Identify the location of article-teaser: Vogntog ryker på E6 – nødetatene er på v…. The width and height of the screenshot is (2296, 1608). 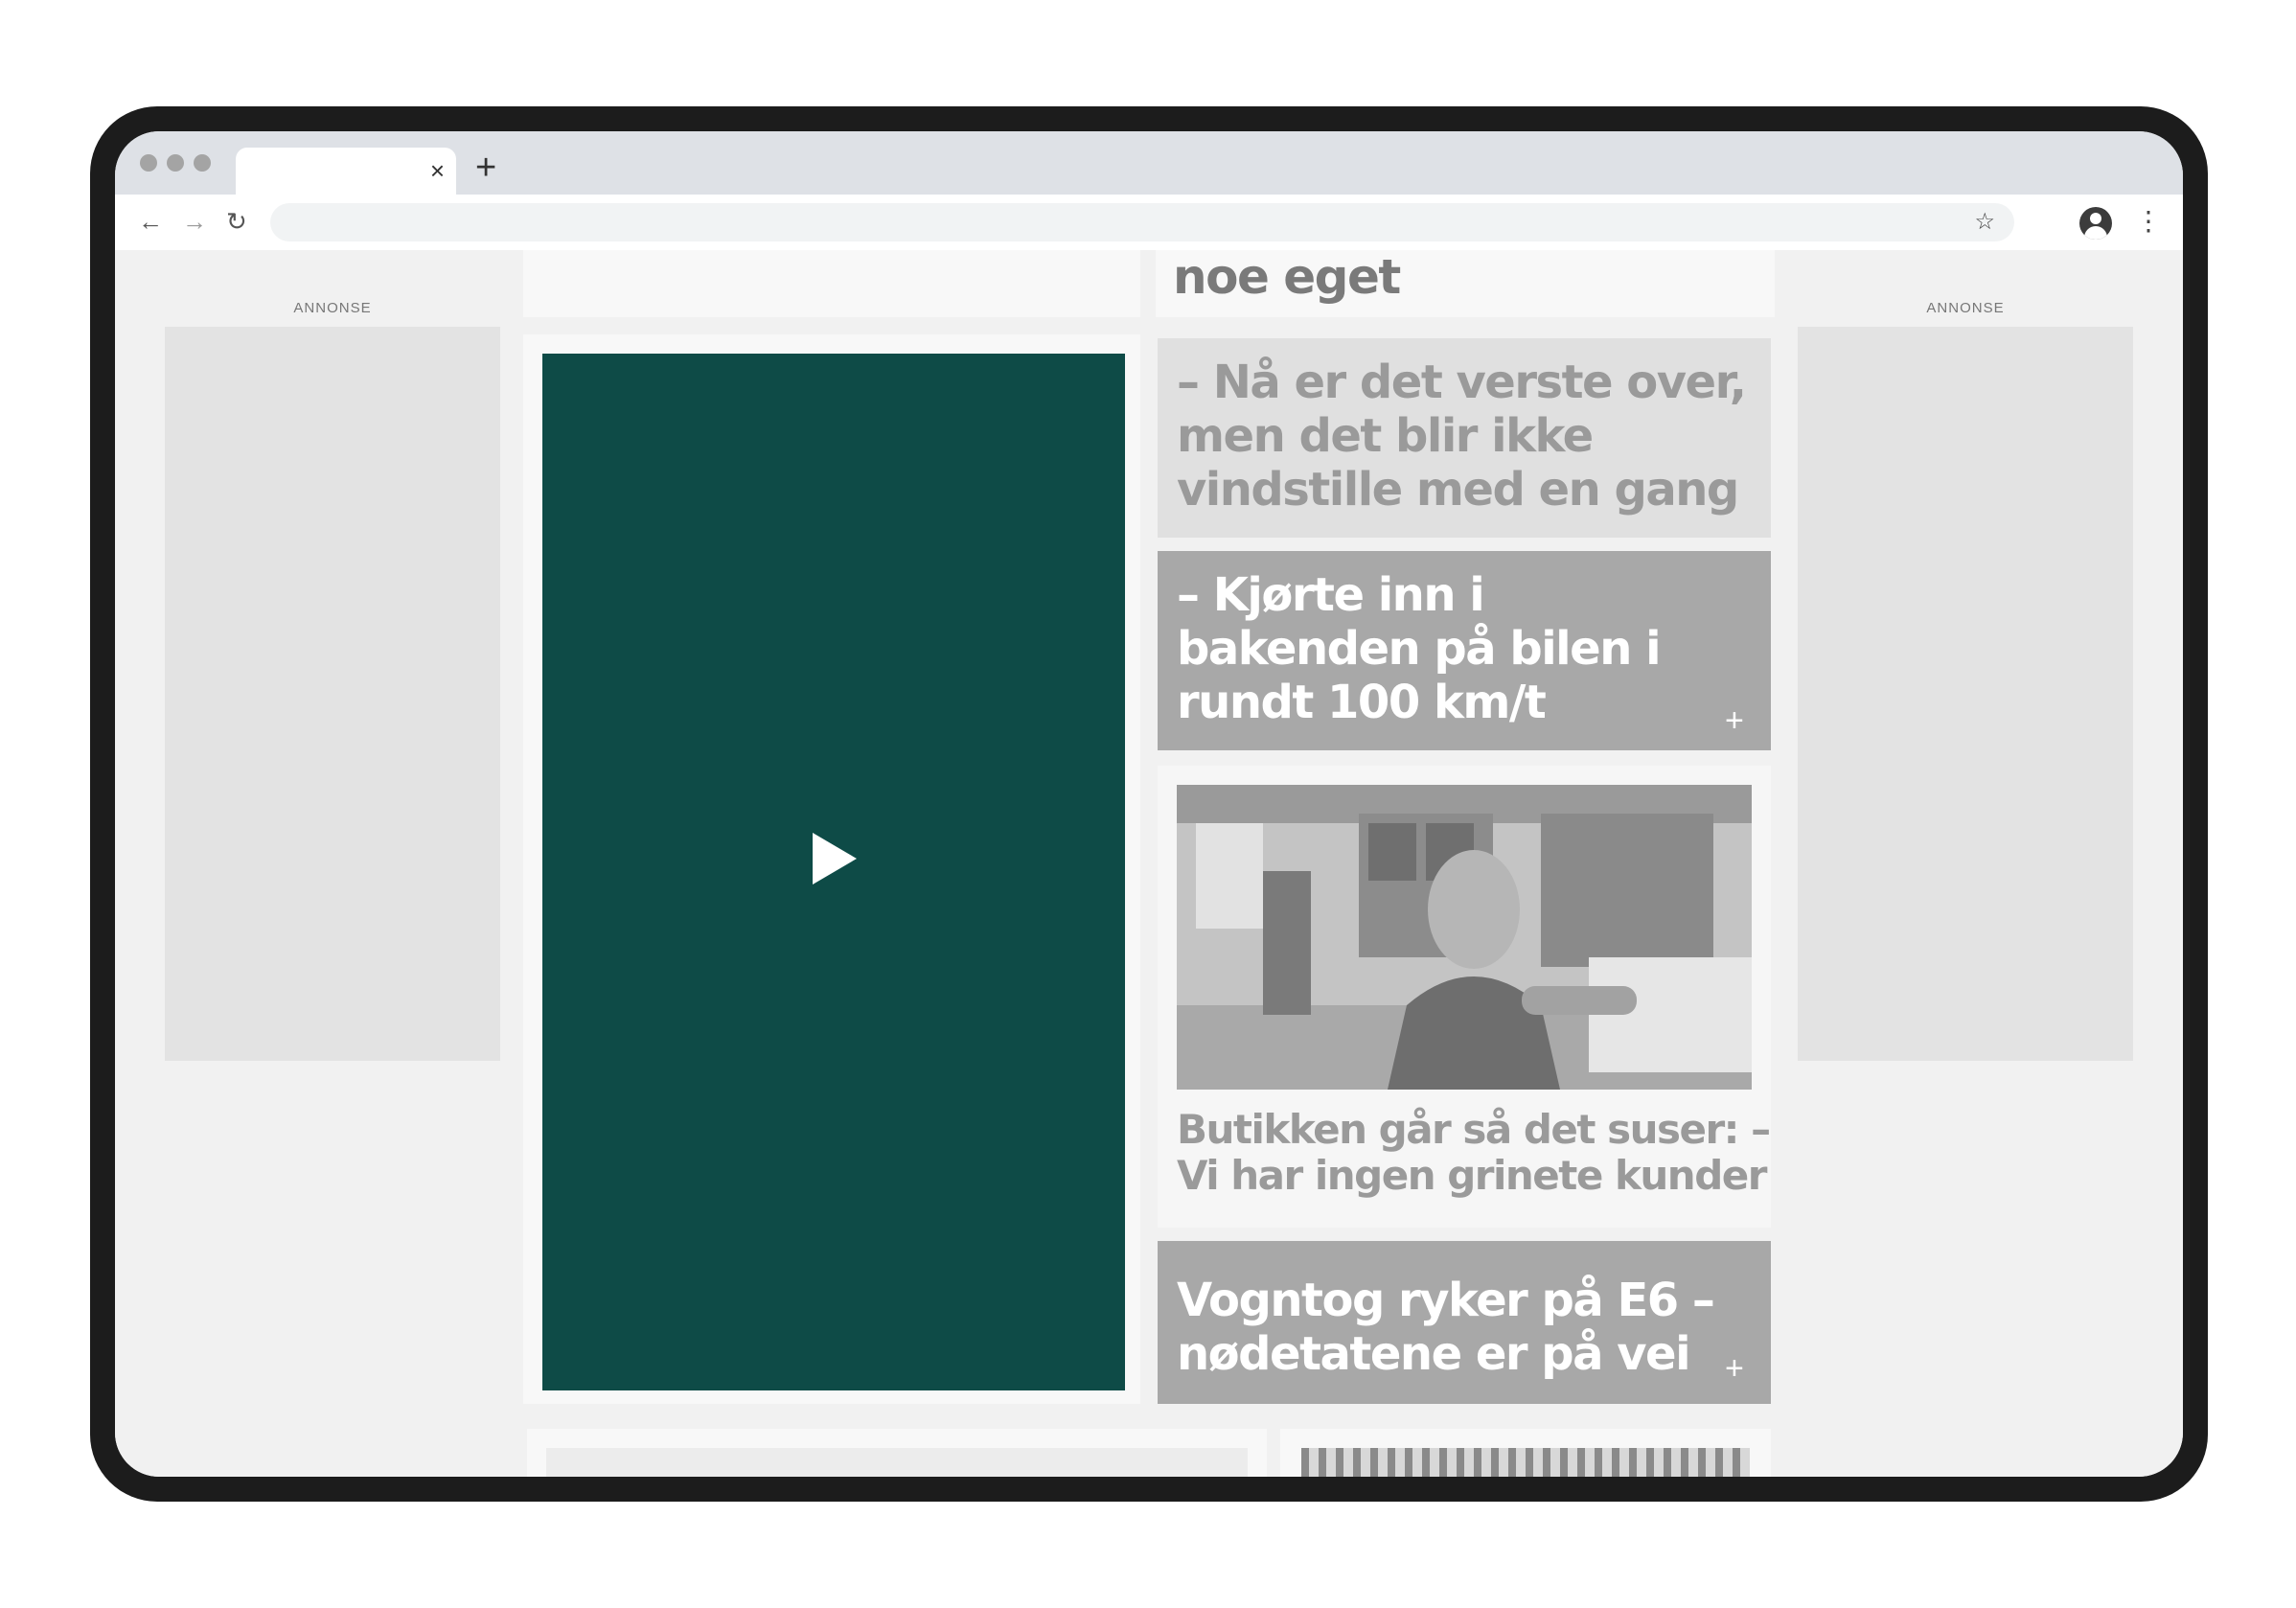
(1464, 1323).